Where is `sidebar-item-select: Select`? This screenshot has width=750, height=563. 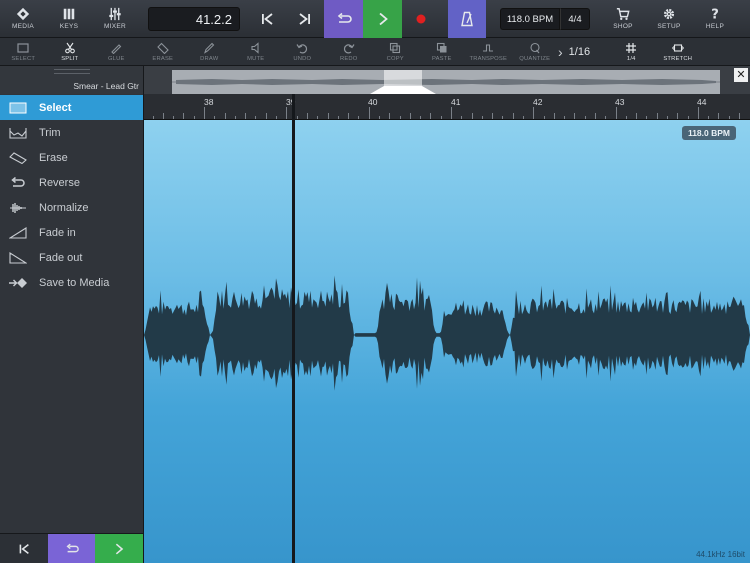 sidebar-item-select: Select is located at coordinates (71, 107).